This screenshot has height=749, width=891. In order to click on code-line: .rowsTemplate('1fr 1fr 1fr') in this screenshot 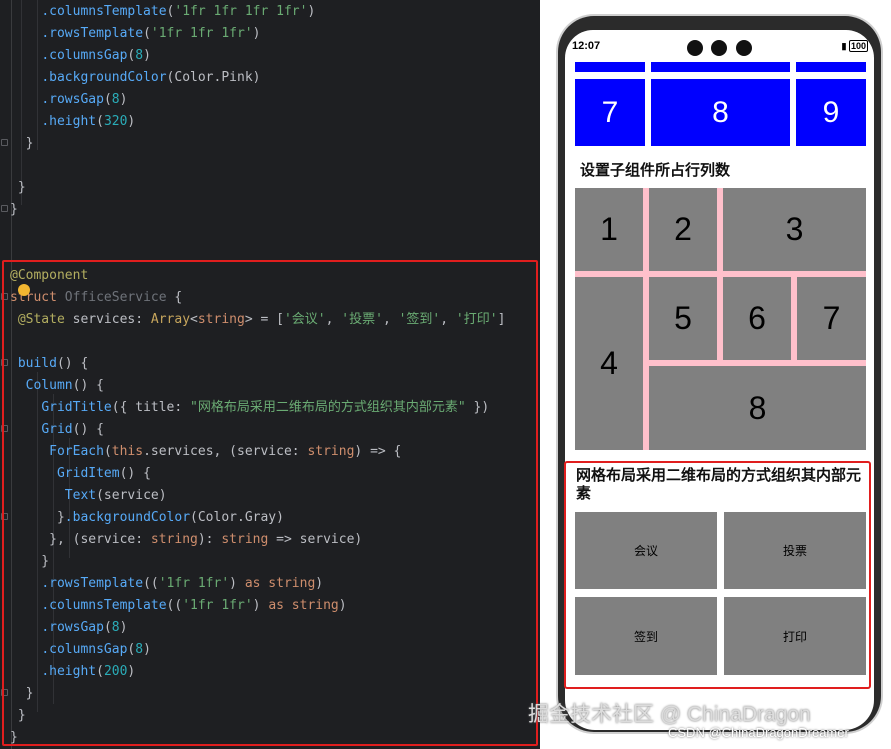, I will do `click(135, 34)`.